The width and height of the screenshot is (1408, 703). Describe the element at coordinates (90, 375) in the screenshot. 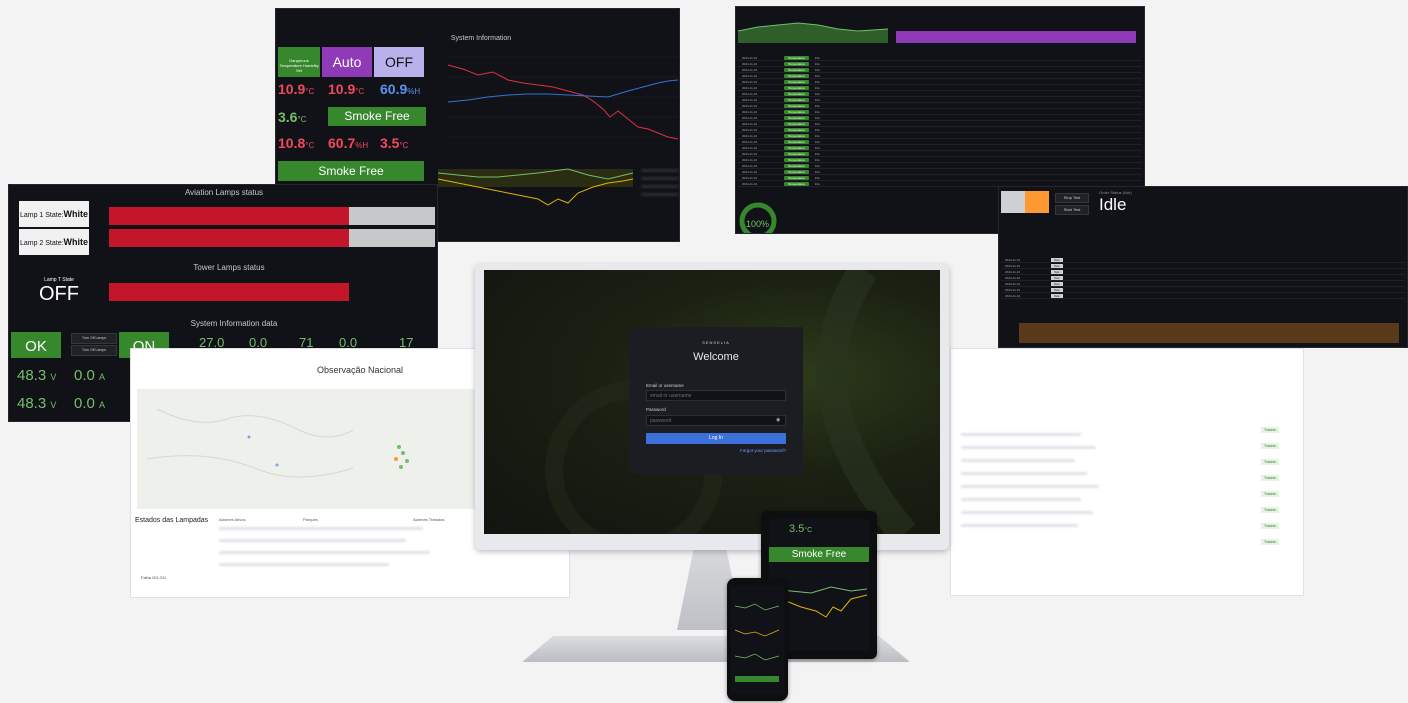

I see `current-1: 0.0 A` at that location.